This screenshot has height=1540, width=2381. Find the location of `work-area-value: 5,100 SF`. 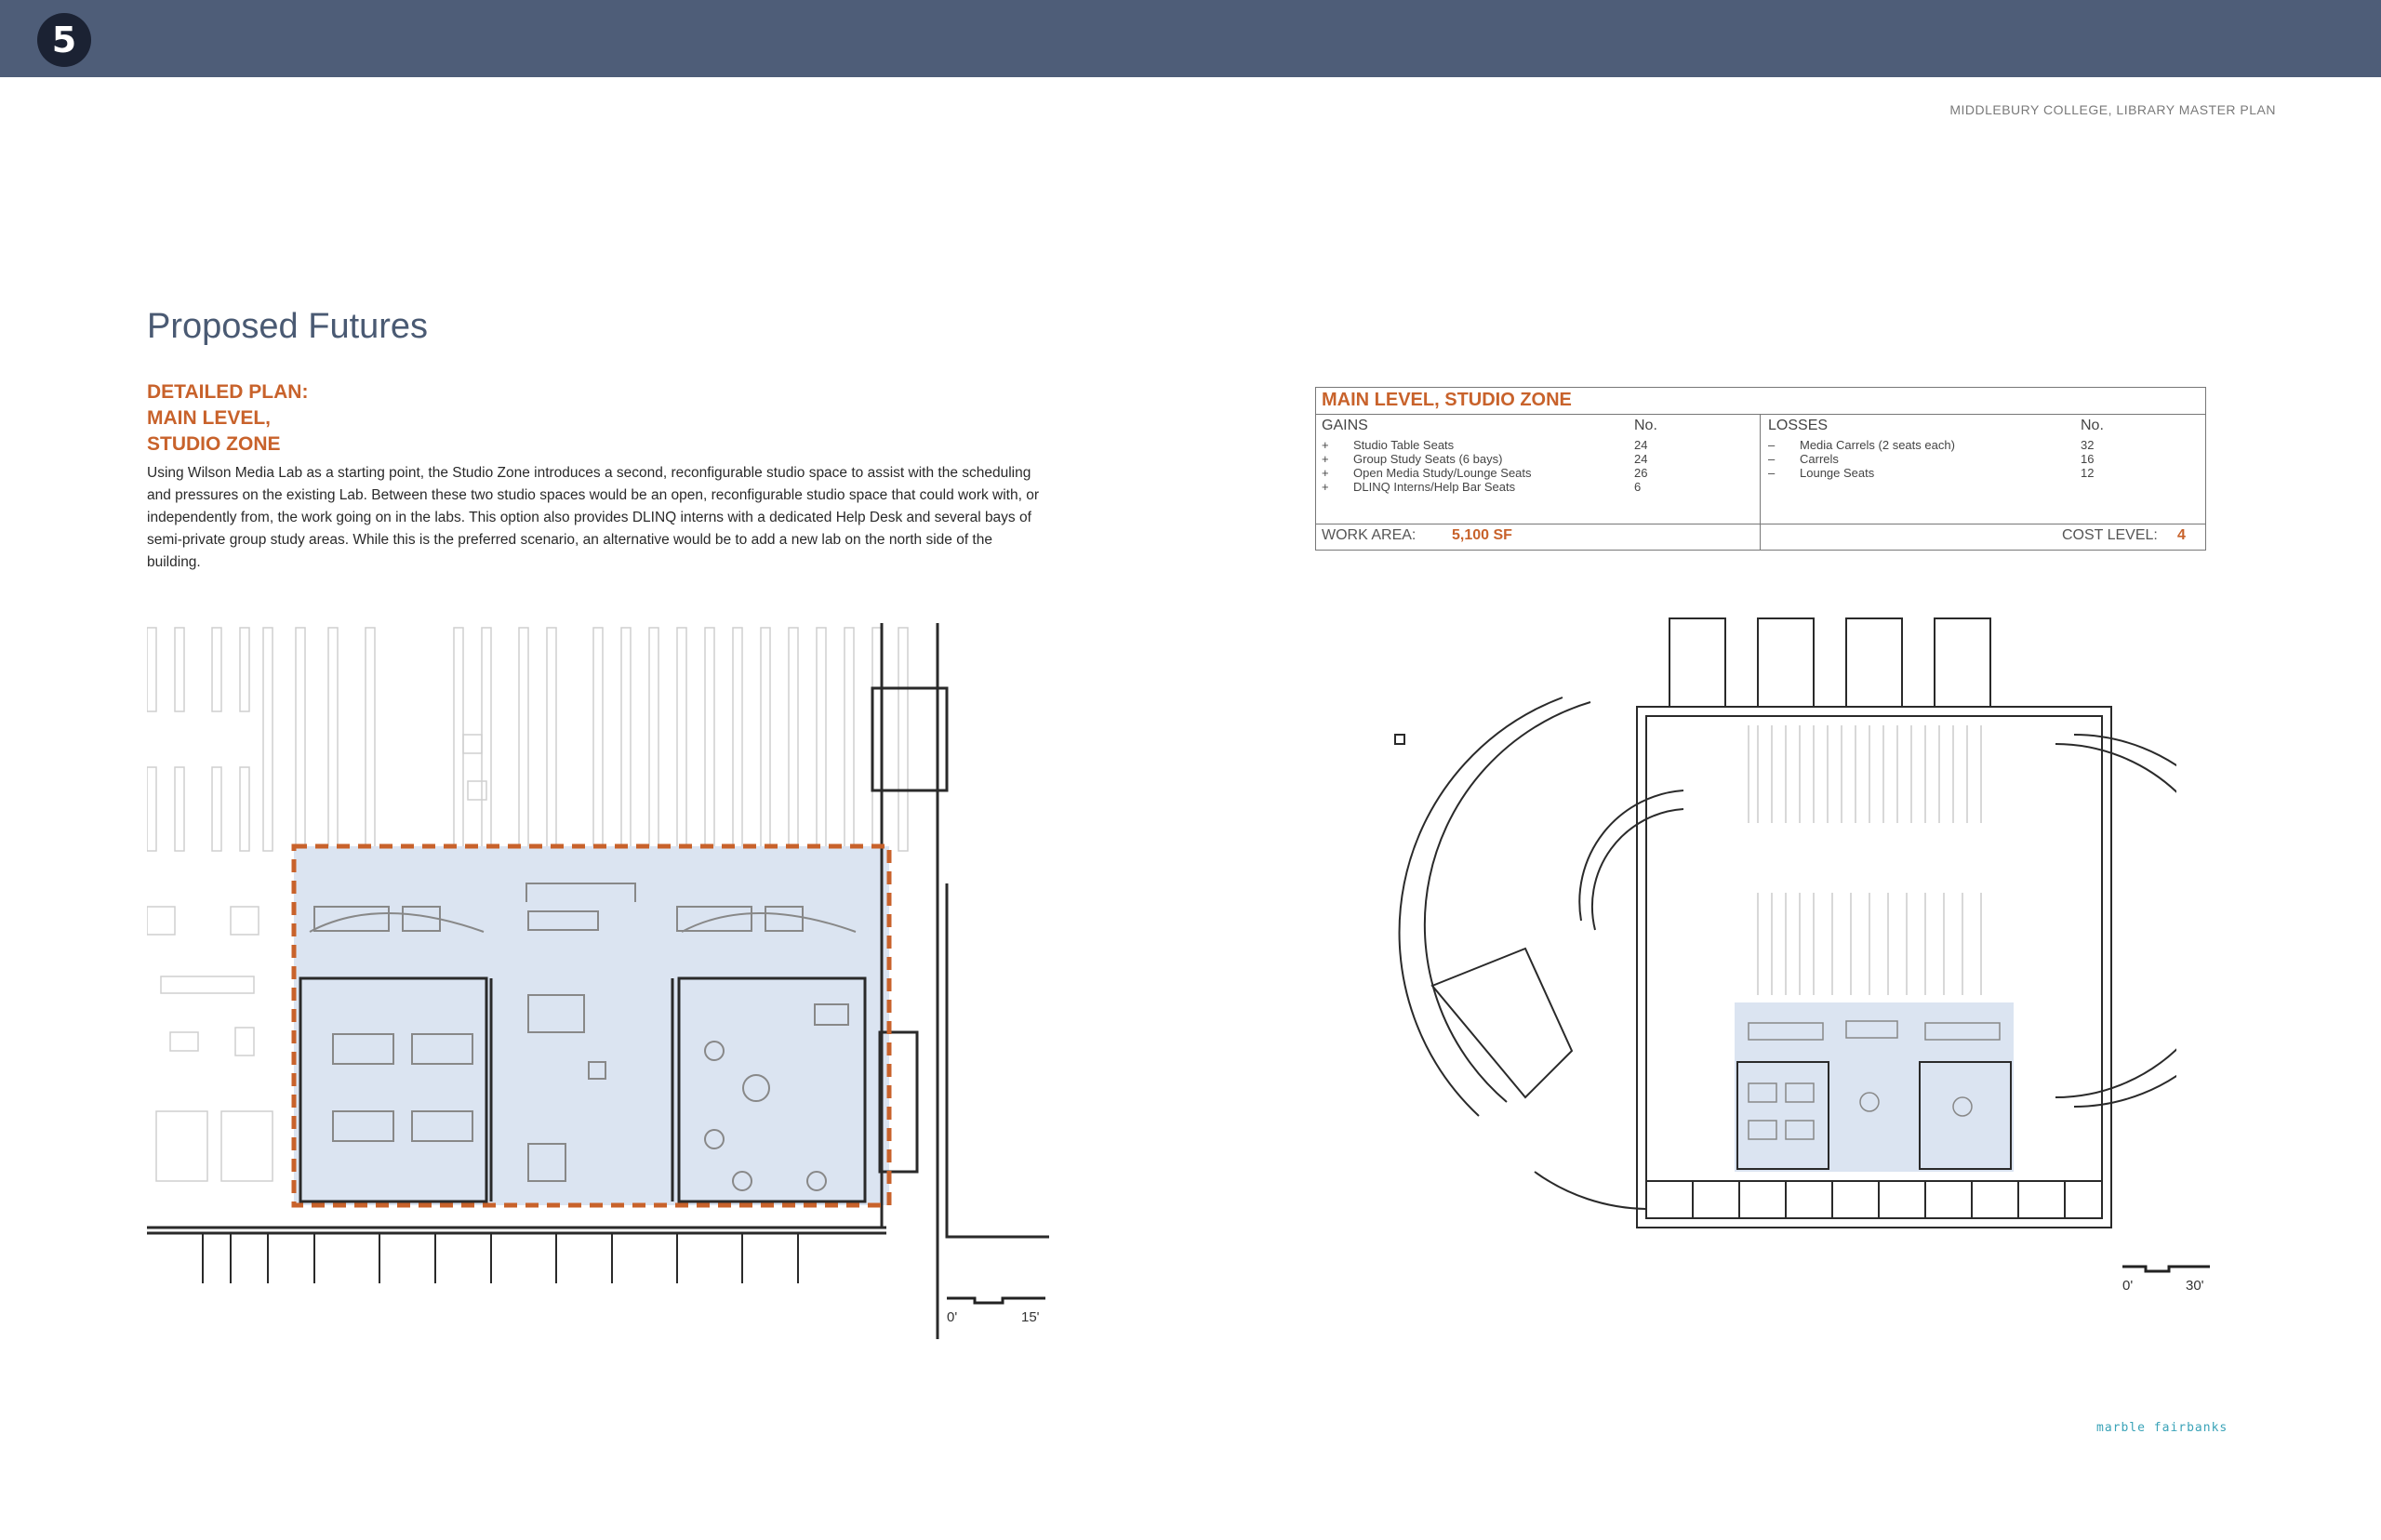

work-area-value: 5,100 SF is located at coordinates (1482, 535).